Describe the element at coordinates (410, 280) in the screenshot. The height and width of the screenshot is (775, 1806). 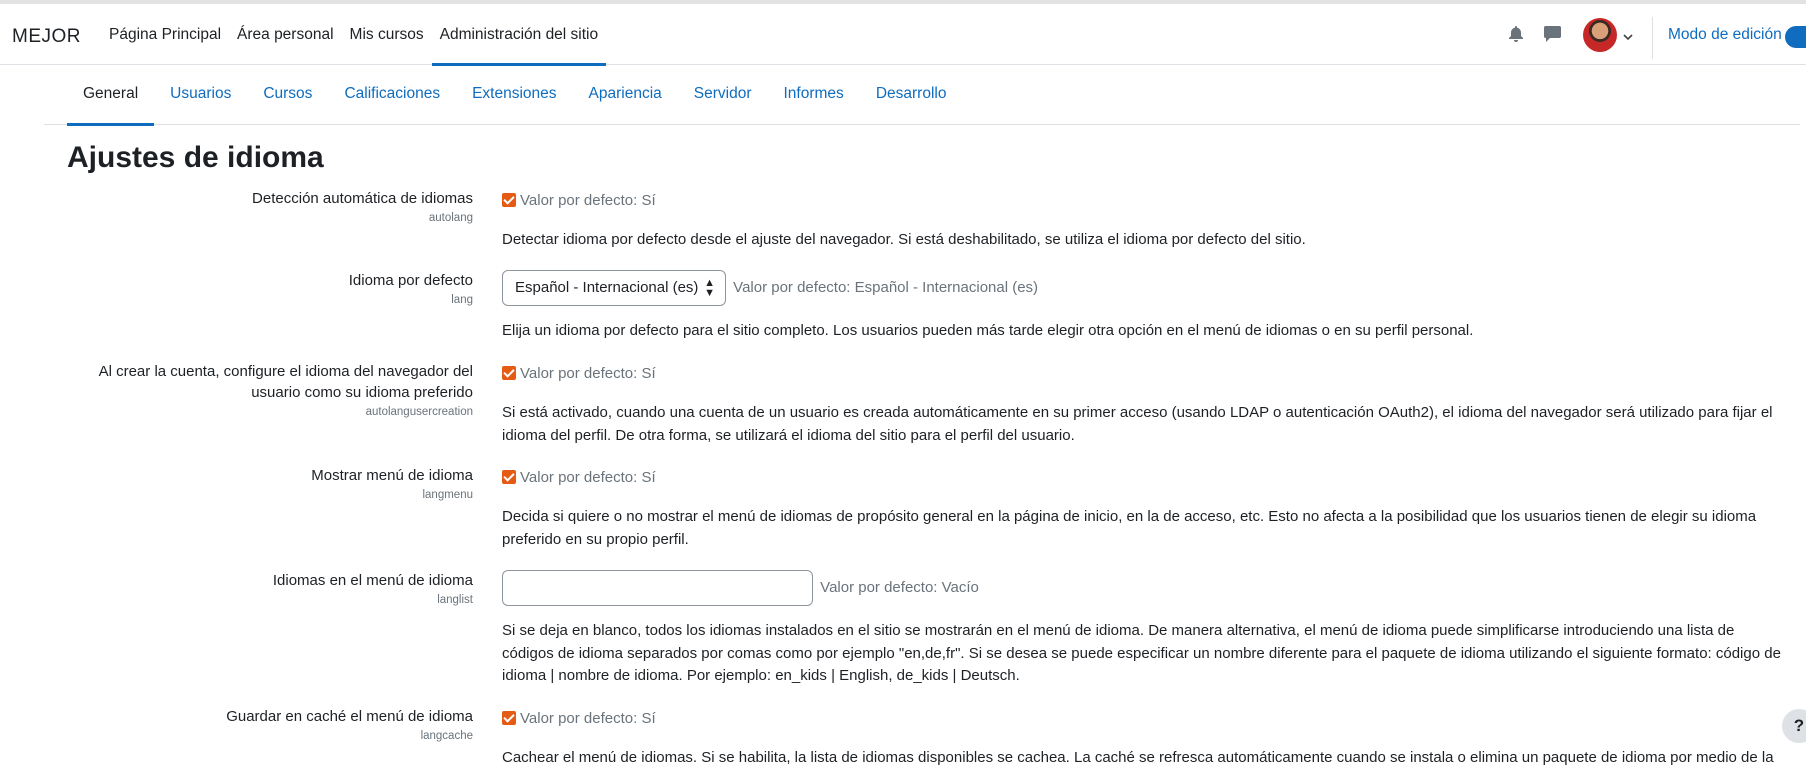
I see `setting-title: Idioma por defecto` at that location.